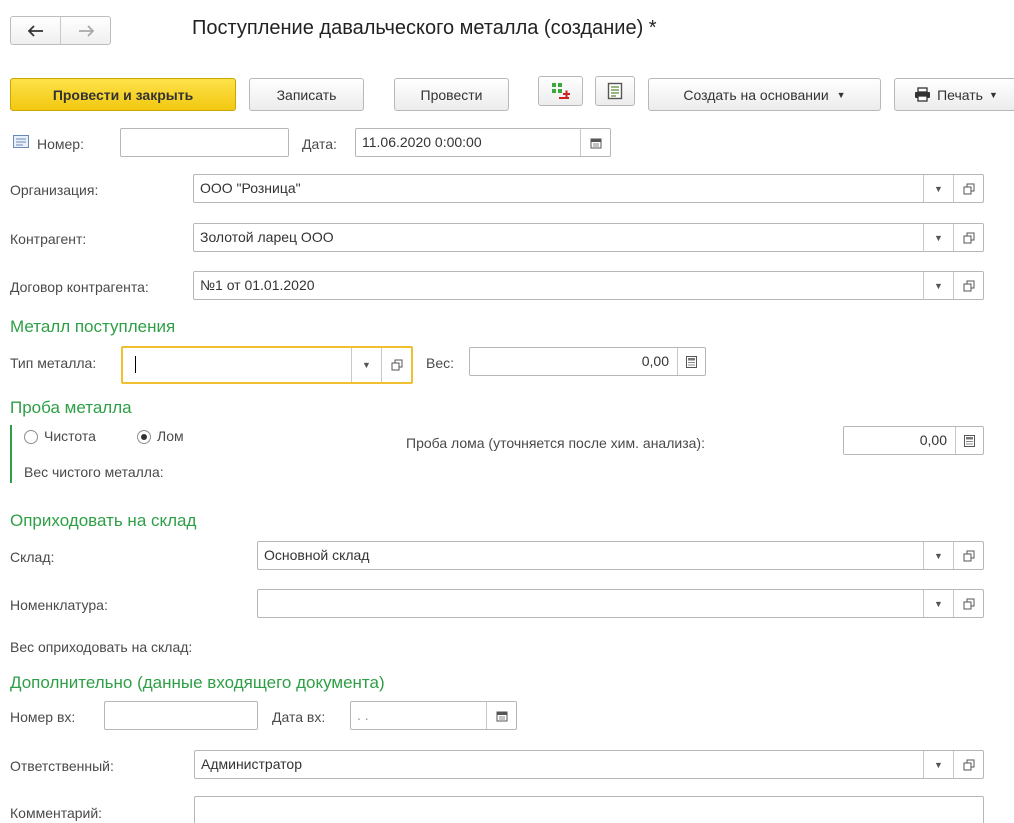 The image size is (1014, 823). Describe the element at coordinates (923, 94) in the screenshot. I see `printer-icon` at that location.